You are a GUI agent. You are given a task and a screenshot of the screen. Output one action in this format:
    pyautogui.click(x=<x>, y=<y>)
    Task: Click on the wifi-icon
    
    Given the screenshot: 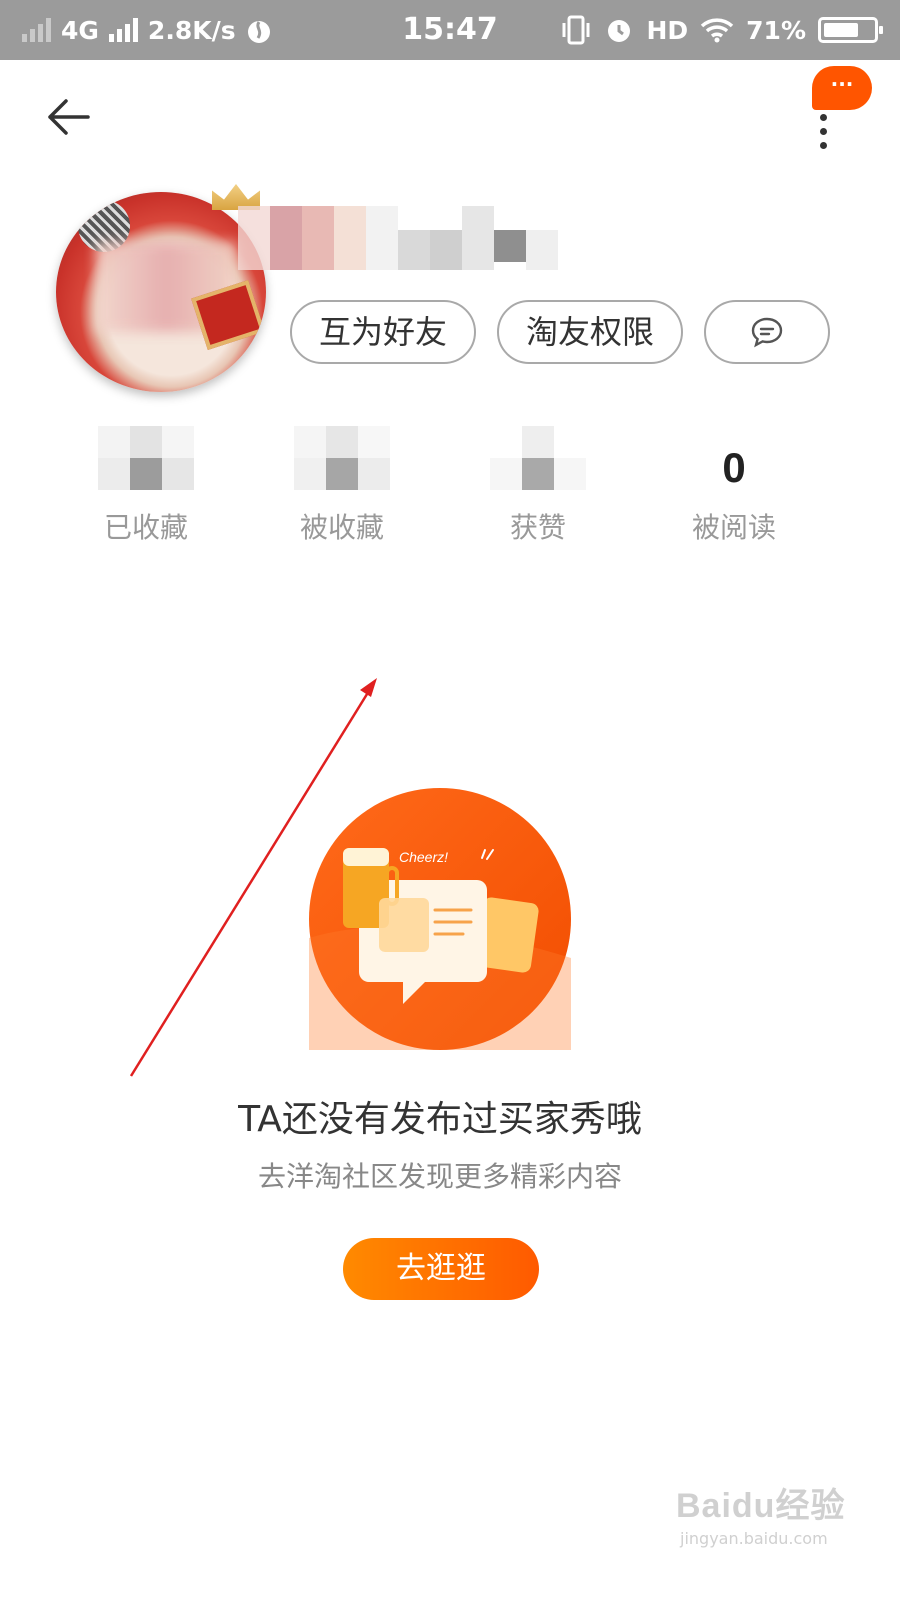 What is the action you would take?
    pyautogui.click(x=717, y=30)
    